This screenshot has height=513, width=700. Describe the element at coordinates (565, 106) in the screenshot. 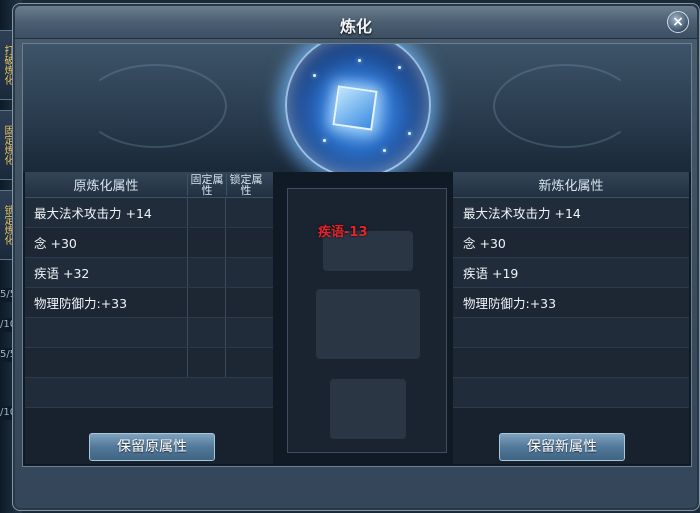

I see `swirl-ornament-right` at that location.